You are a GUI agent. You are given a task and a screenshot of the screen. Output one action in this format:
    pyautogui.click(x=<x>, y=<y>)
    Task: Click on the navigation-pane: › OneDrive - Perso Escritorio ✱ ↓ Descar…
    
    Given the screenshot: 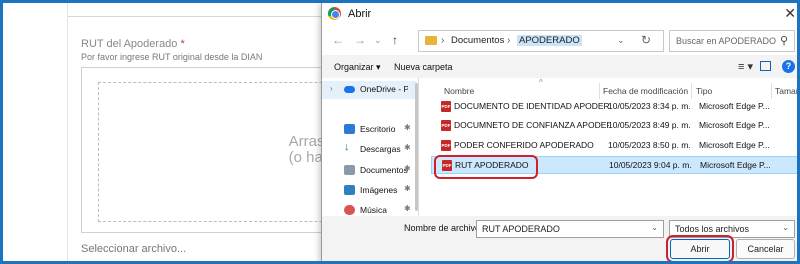 What is the action you would take?
    pyautogui.click(x=370, y=147)
    